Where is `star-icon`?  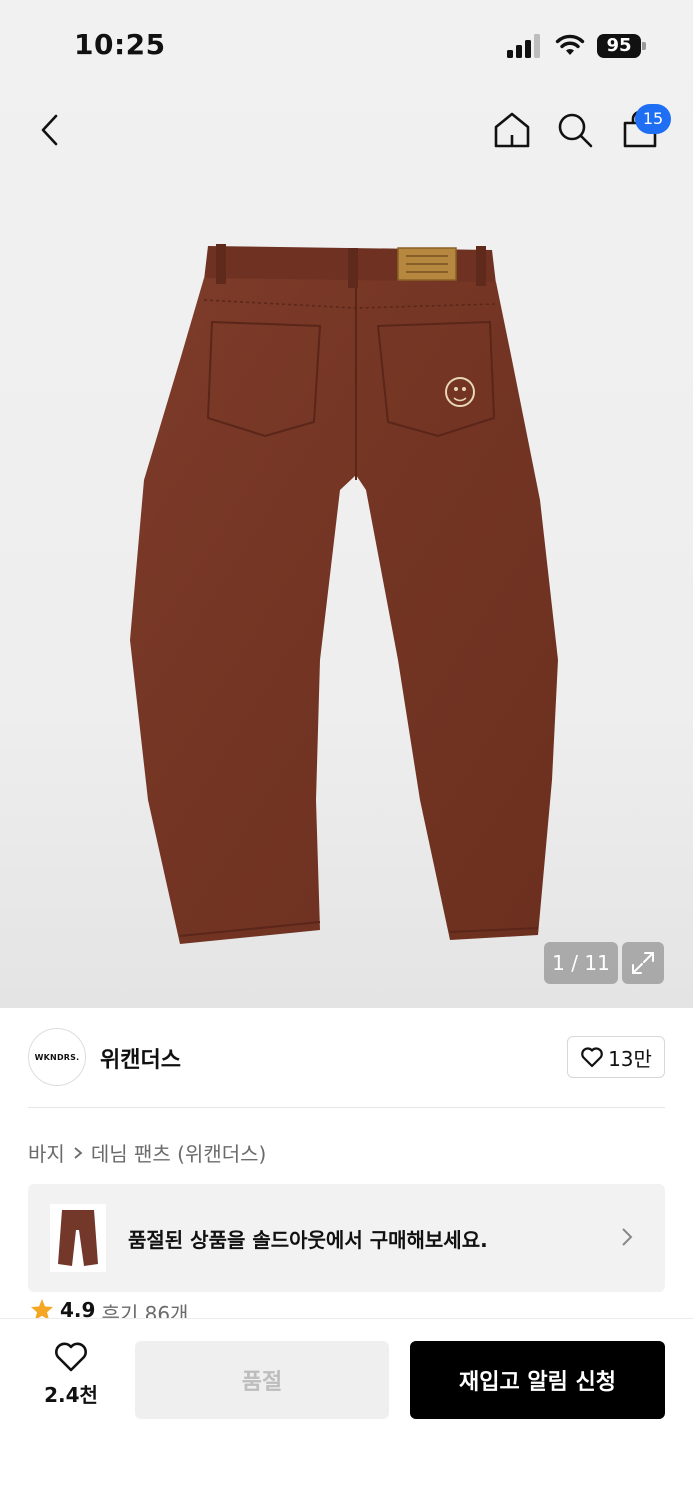 star-icon is located at coordinates (42, 1309).